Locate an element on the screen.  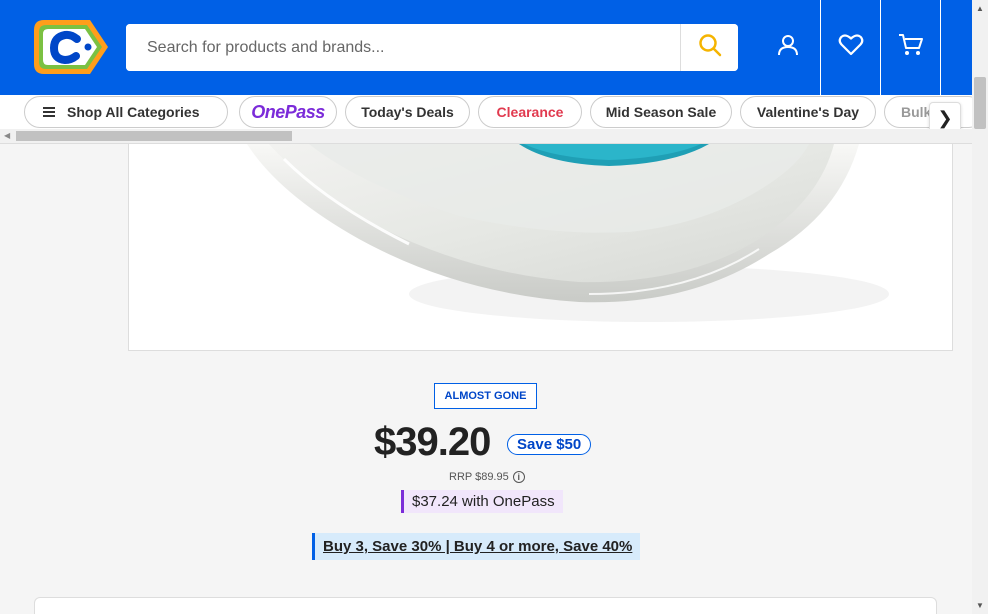
search-input is located at coordinates (403, 47).